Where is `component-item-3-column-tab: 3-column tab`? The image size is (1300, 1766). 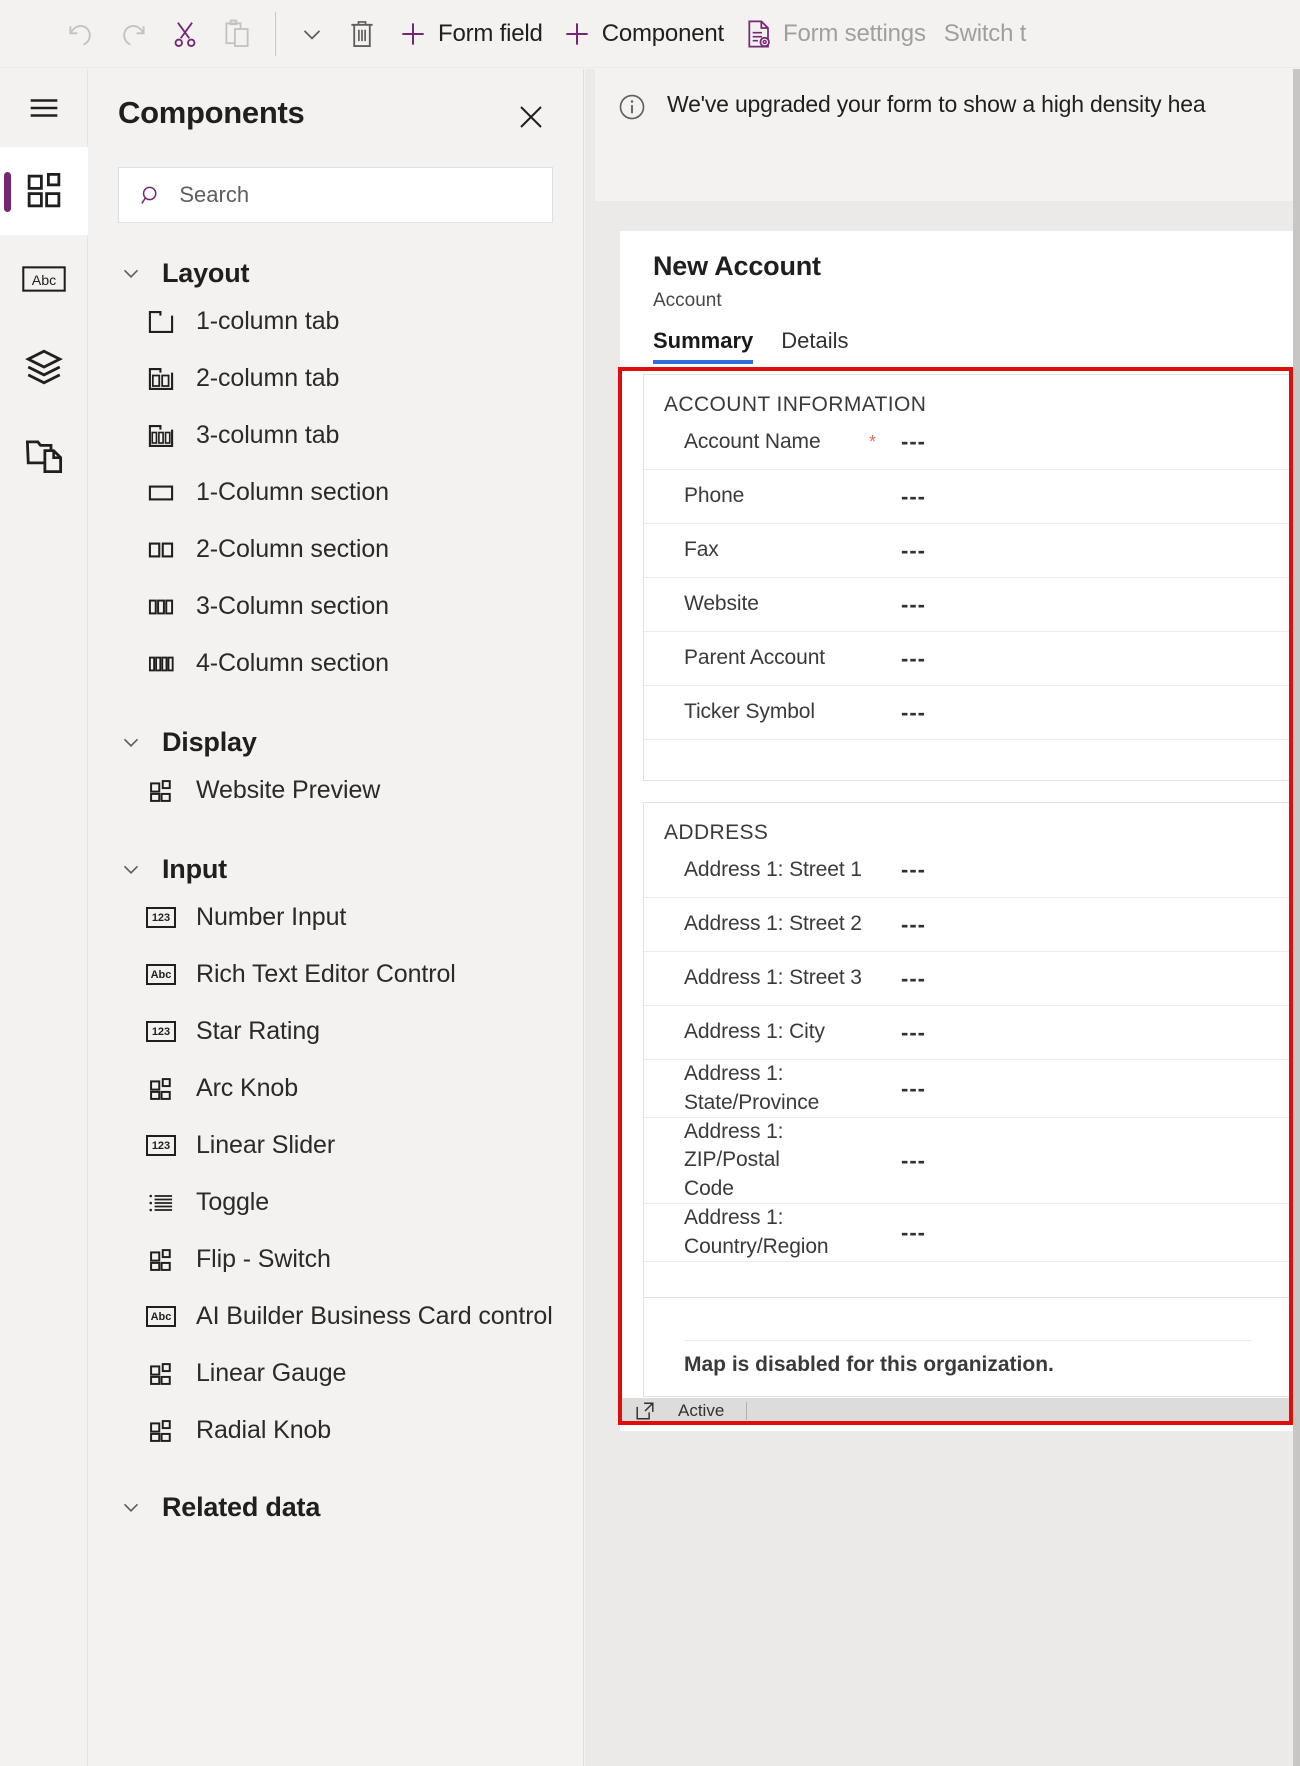 component-item-3-column-tab: 3-column tab is located at coordinates (336, 435).